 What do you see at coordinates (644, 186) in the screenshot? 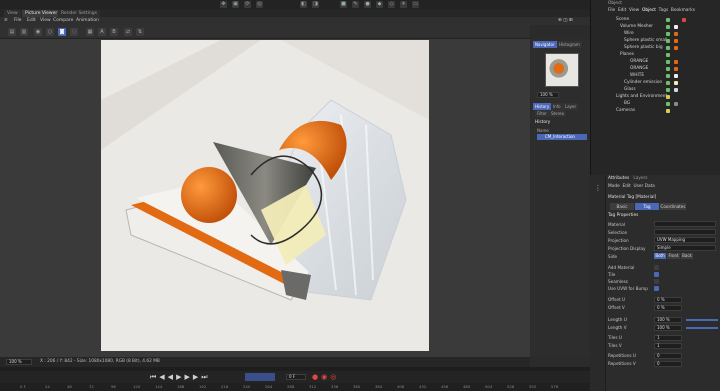
I see `attr-menu-user-data: User Data` at bounding box center [644, 186].